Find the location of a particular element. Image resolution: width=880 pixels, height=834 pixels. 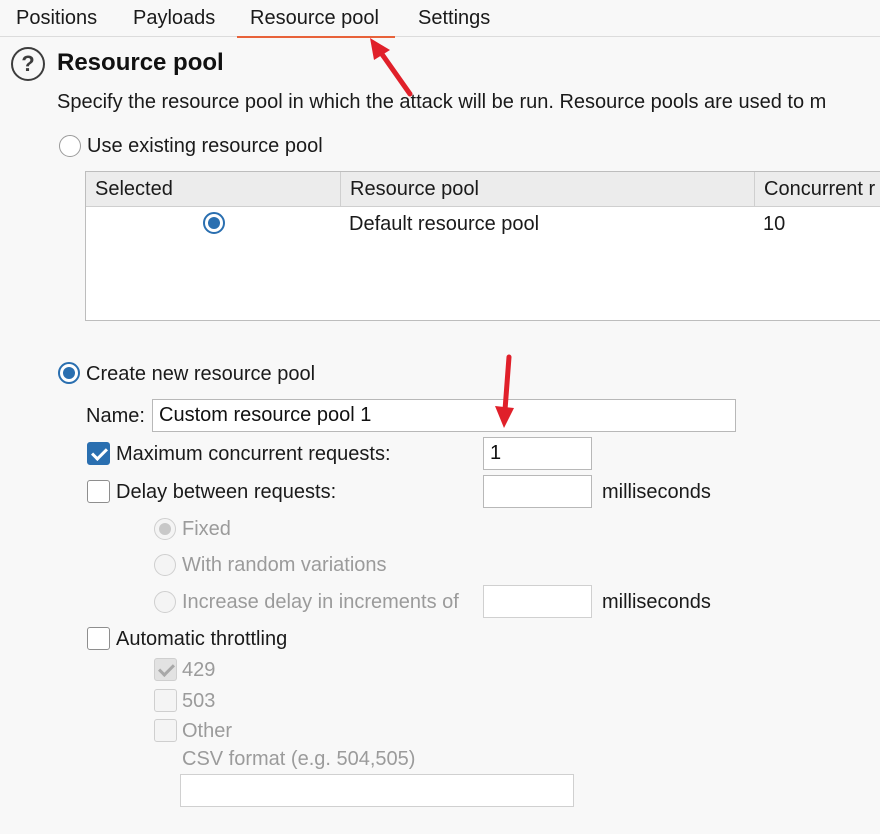

annotation-arrow-tab is located at coordinates (391, 67).